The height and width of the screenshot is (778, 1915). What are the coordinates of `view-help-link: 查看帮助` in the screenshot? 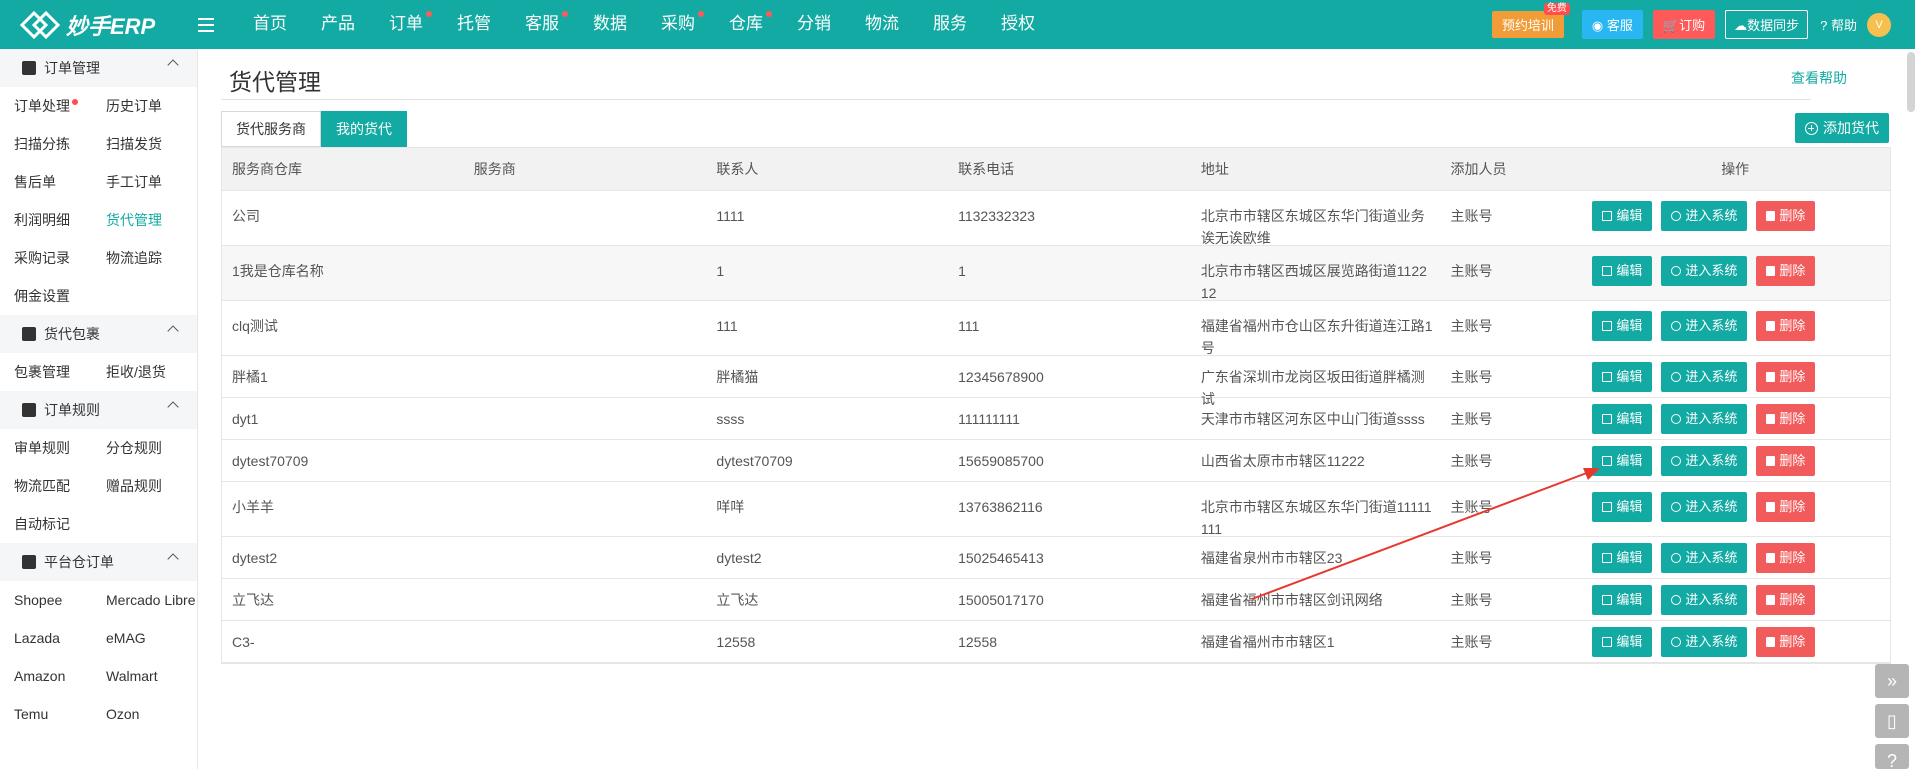 It's located at (1819, 78).